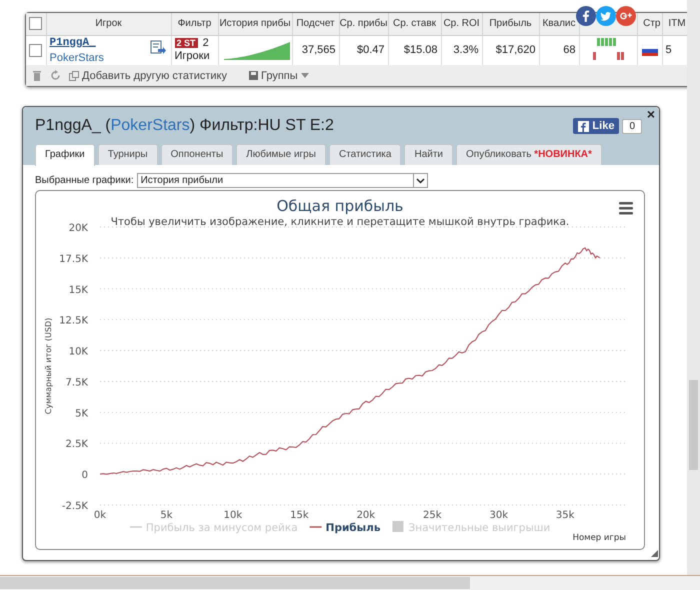  What do you see at coordinates (626, 16) in the screenshot?
I see `google-plus-icon` at bounding box center [626, 16].